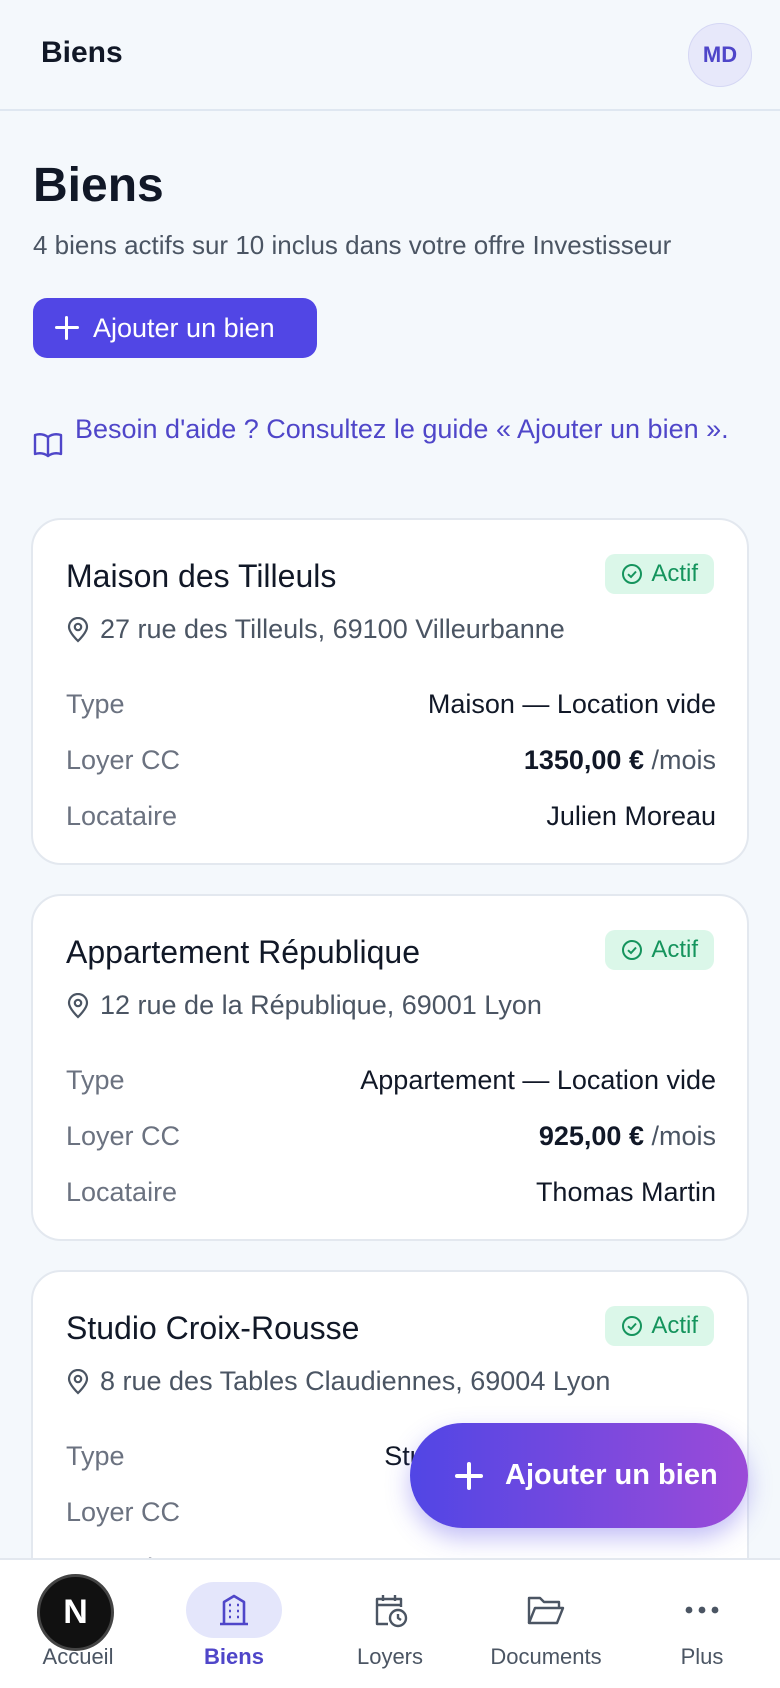 The width and height of the screenshot is (780, 1688). What do you see at coordinates (571, 703) in the screenshot?
I see `type-value: Maison — Location vide` at bounding box center [571, 703].